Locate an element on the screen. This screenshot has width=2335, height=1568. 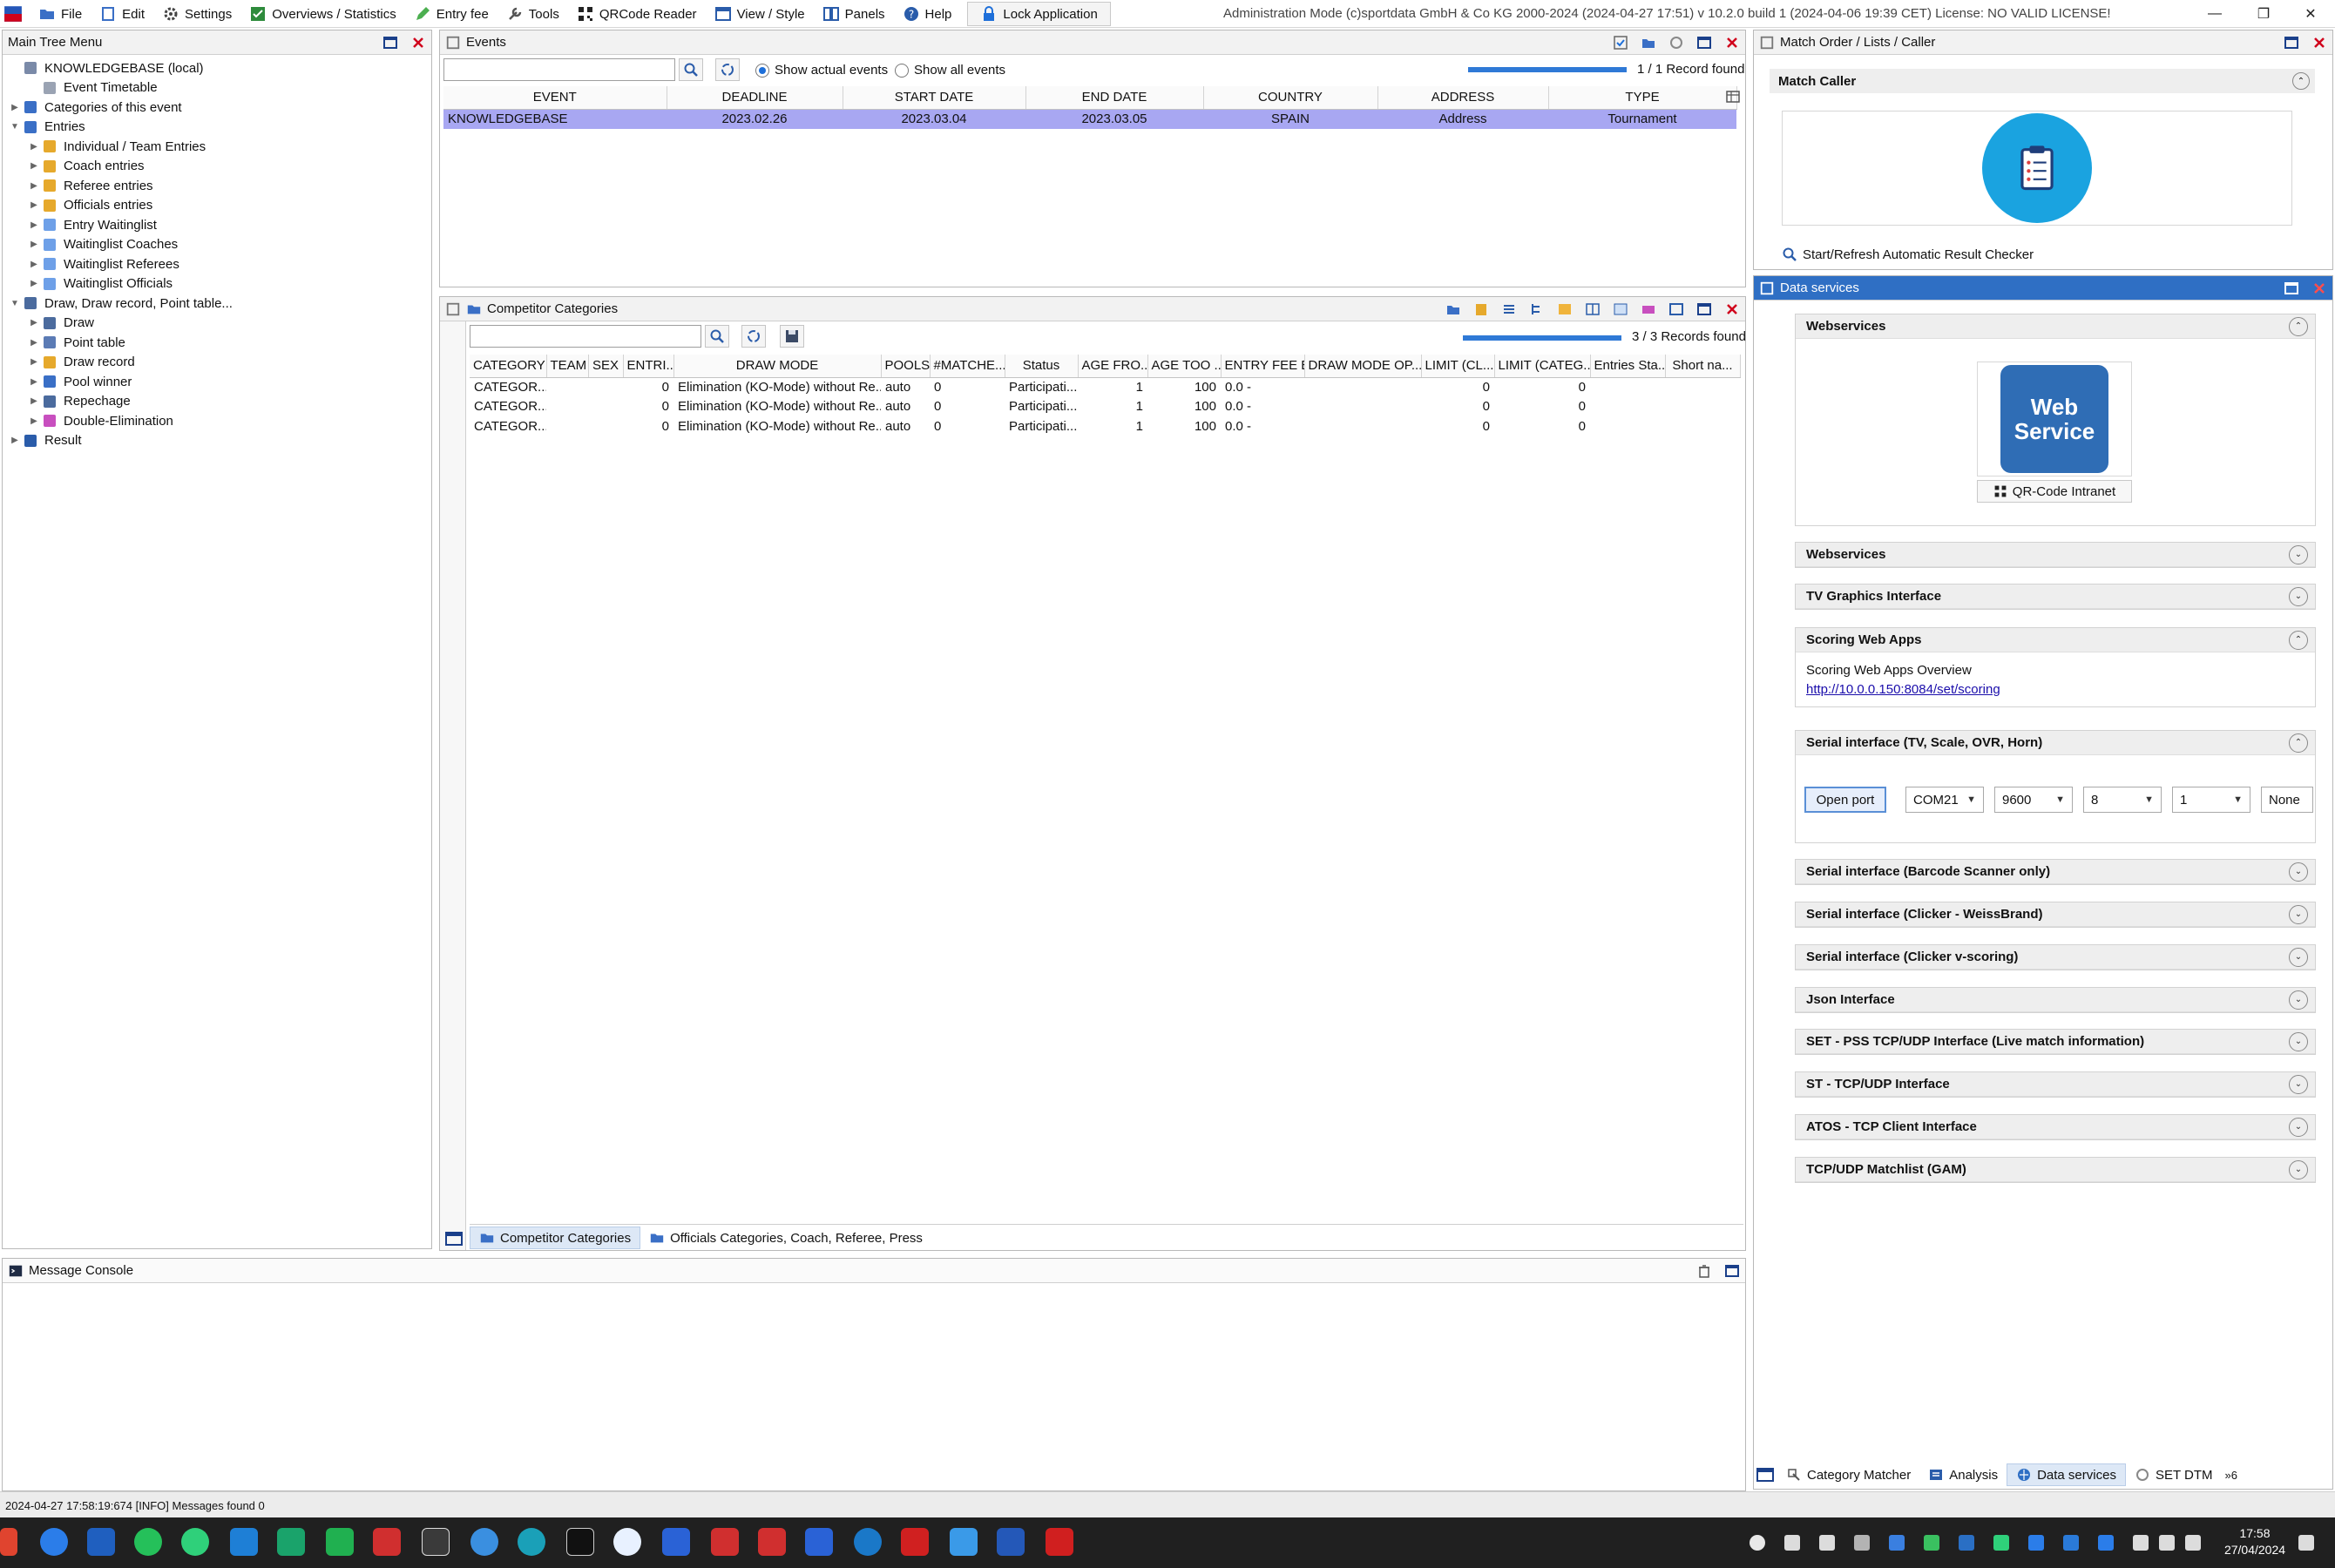
json-interface-section: Json Interface ⌄ is located at coordinates (2055, 1000).